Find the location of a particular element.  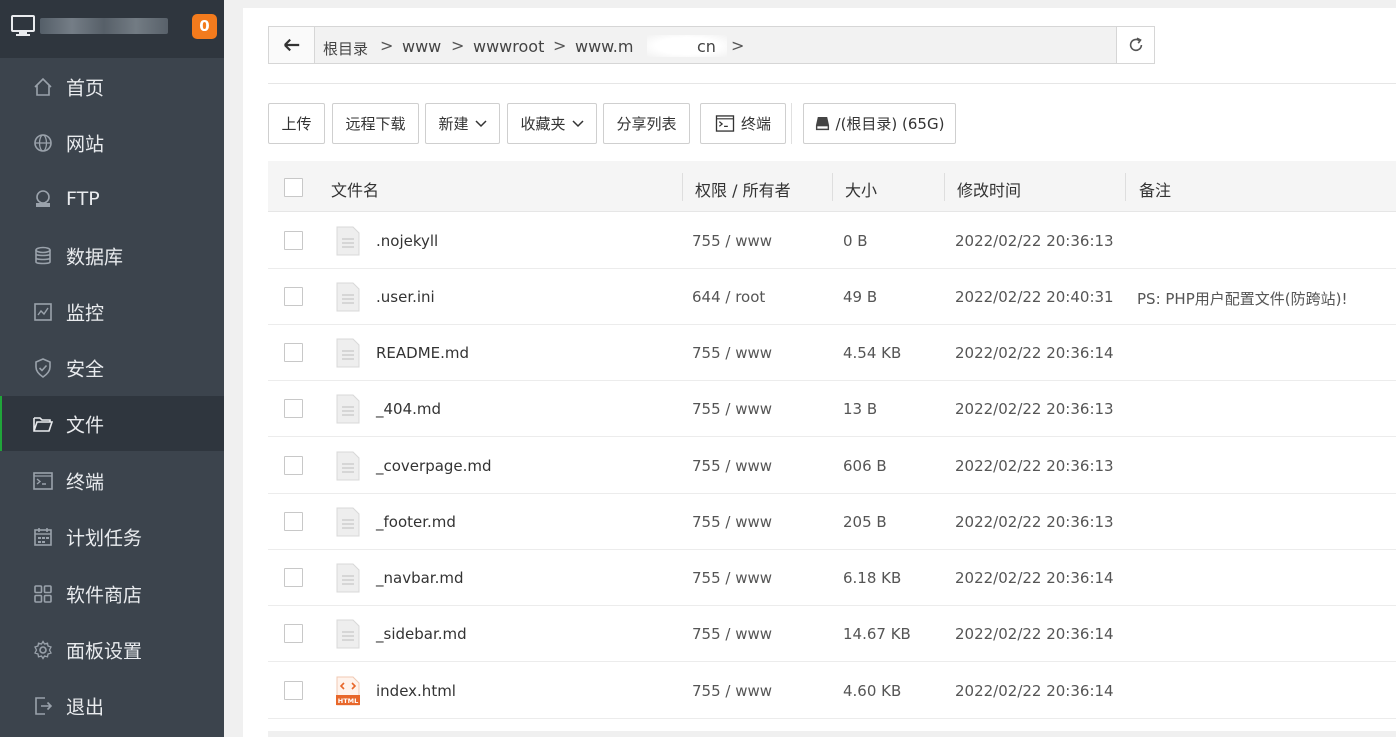

ftp-icon is located at coordinates (43, 198).